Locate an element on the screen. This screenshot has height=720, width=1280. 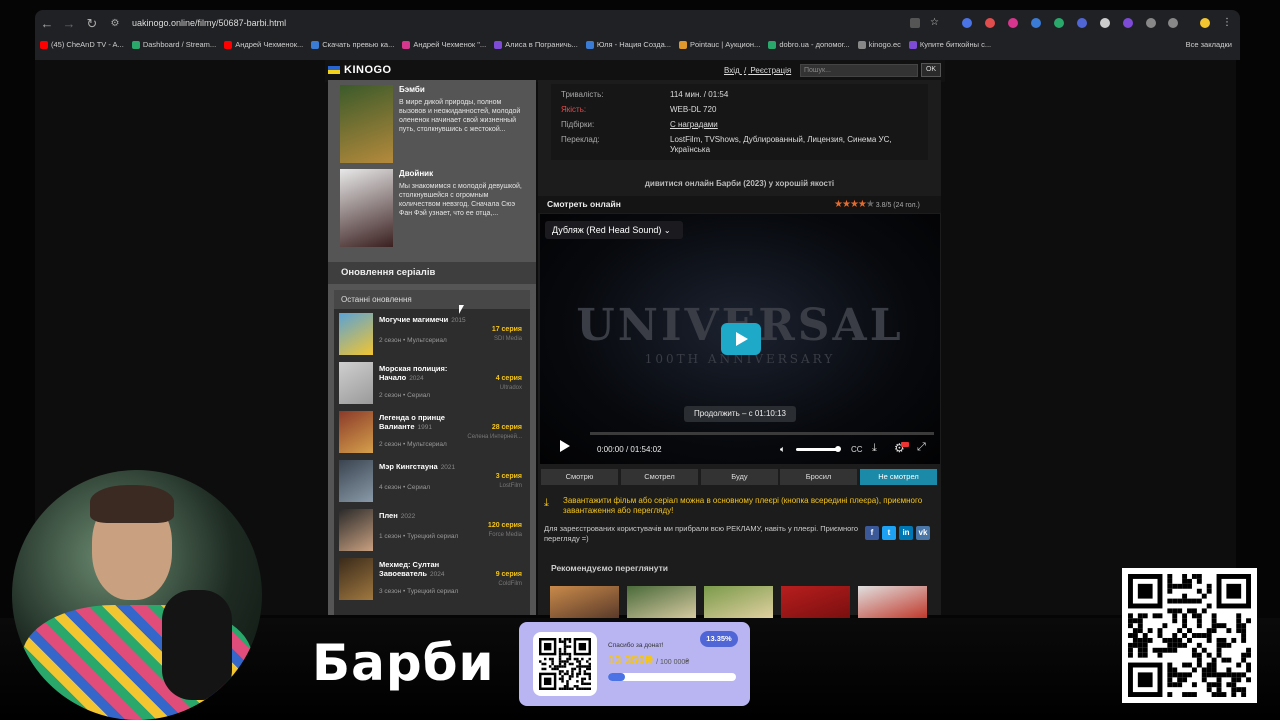
back-icon: ← is located at coordinates (47, 24).